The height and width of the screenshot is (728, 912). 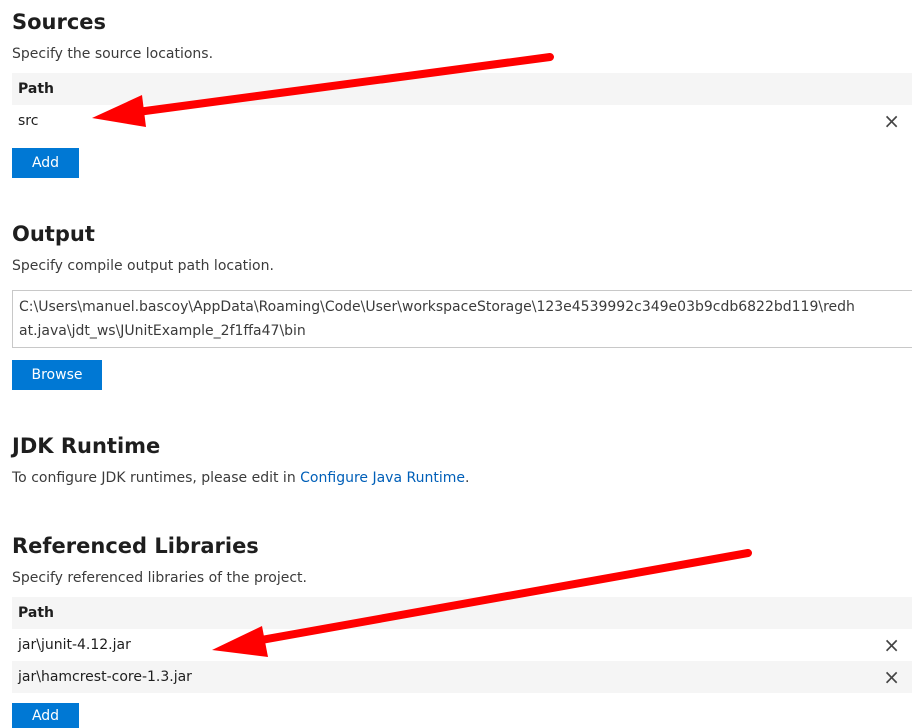 What do you see at coordinates (135, 546) in the screenshot?
I see `libraries-title: Referenced Libraries` at bounding box center [135, 546].